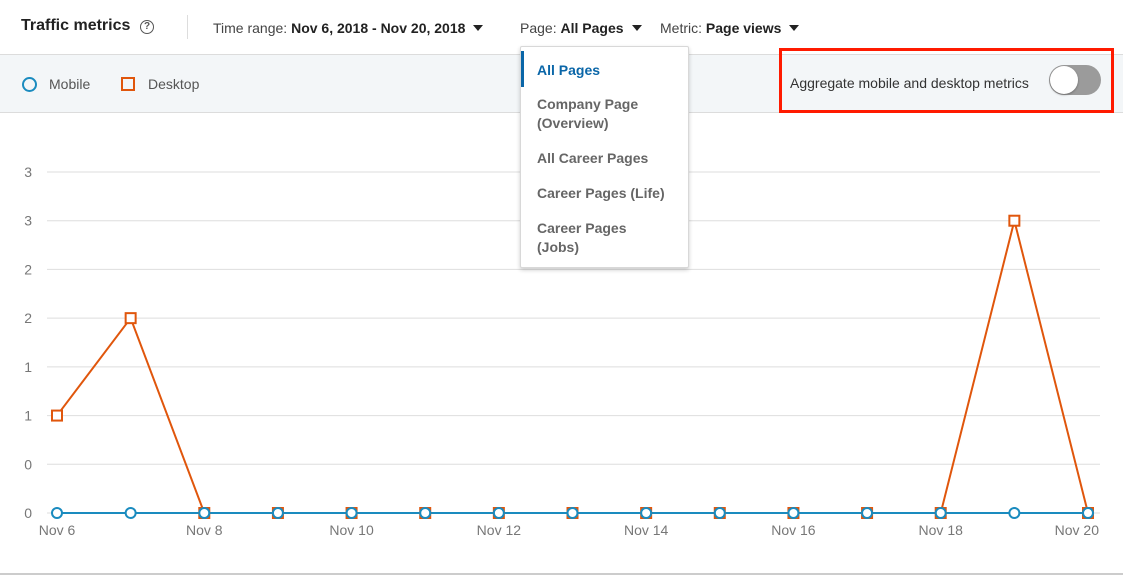  What do you see at coordinates (681, 28) in the screenshot?
I see `metric-label: Metric:` at bounding box center [681, 28].